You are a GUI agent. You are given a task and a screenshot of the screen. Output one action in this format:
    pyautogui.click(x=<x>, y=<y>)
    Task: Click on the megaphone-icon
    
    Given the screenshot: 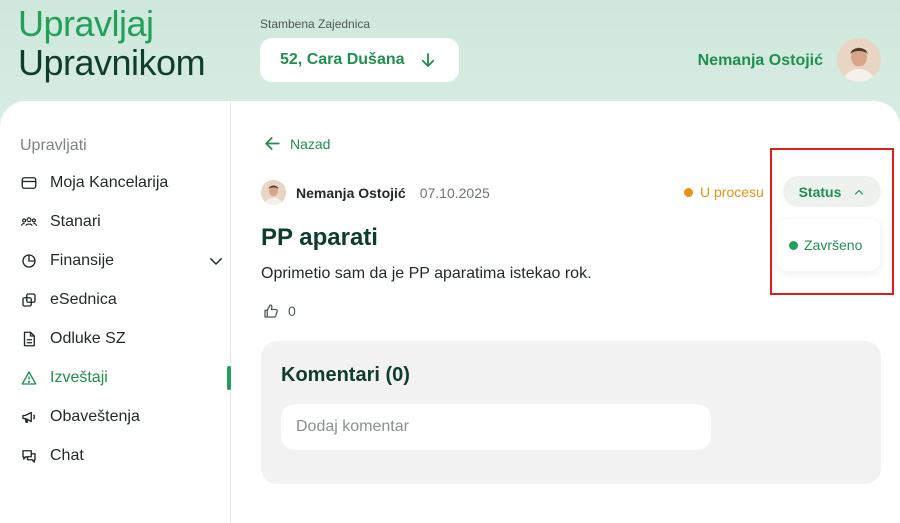 What is the action you would take?
    pyautogui.click(x=29, y=417)
    